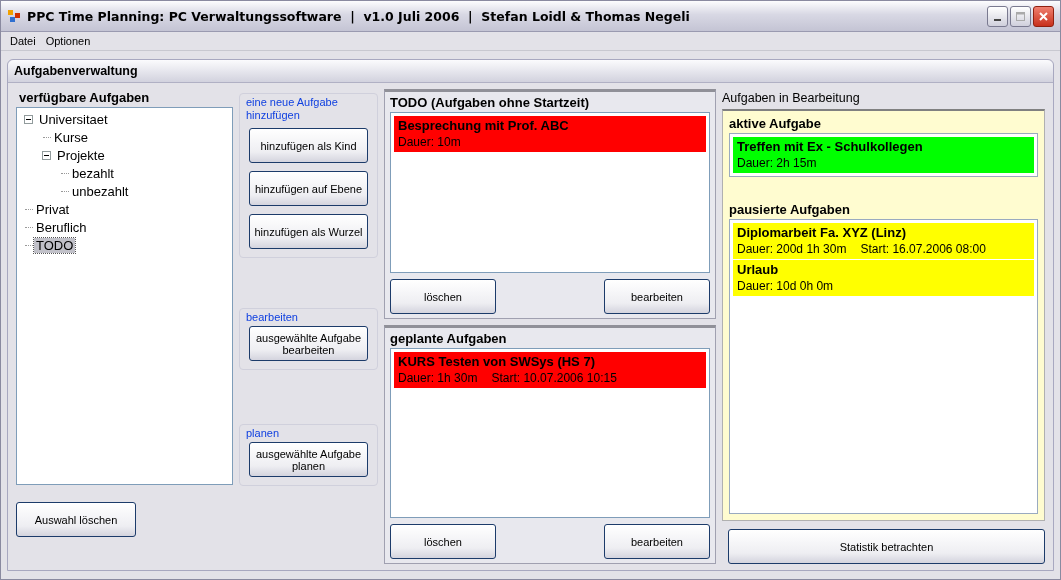 This screenshot has width=1061, height=580. I want to click on maximize-icon, so click(1020, 16).